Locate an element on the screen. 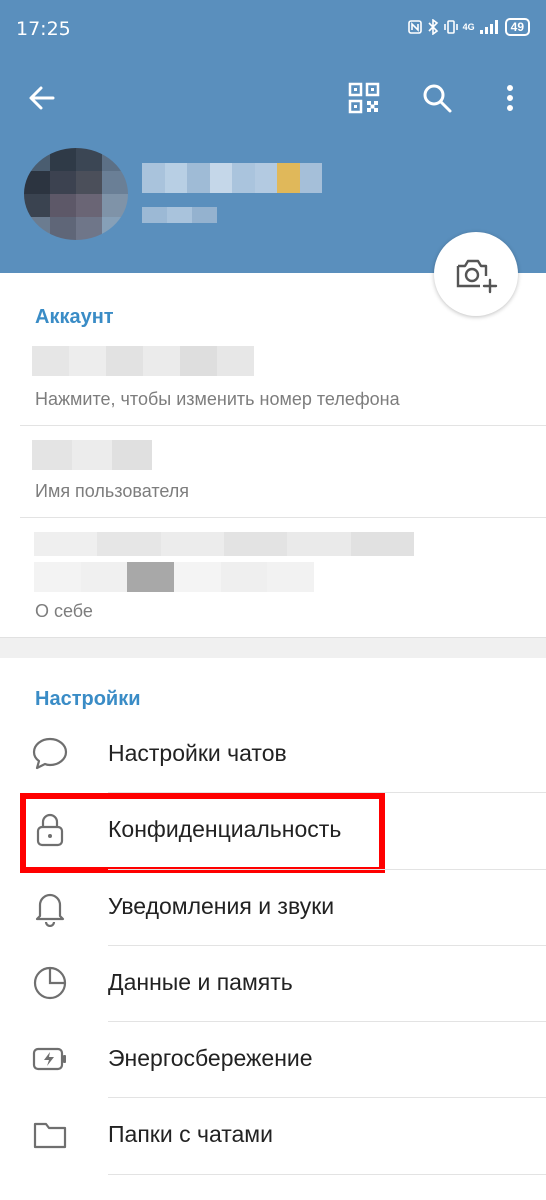  bell-icon is located at coordinates (50, 910).